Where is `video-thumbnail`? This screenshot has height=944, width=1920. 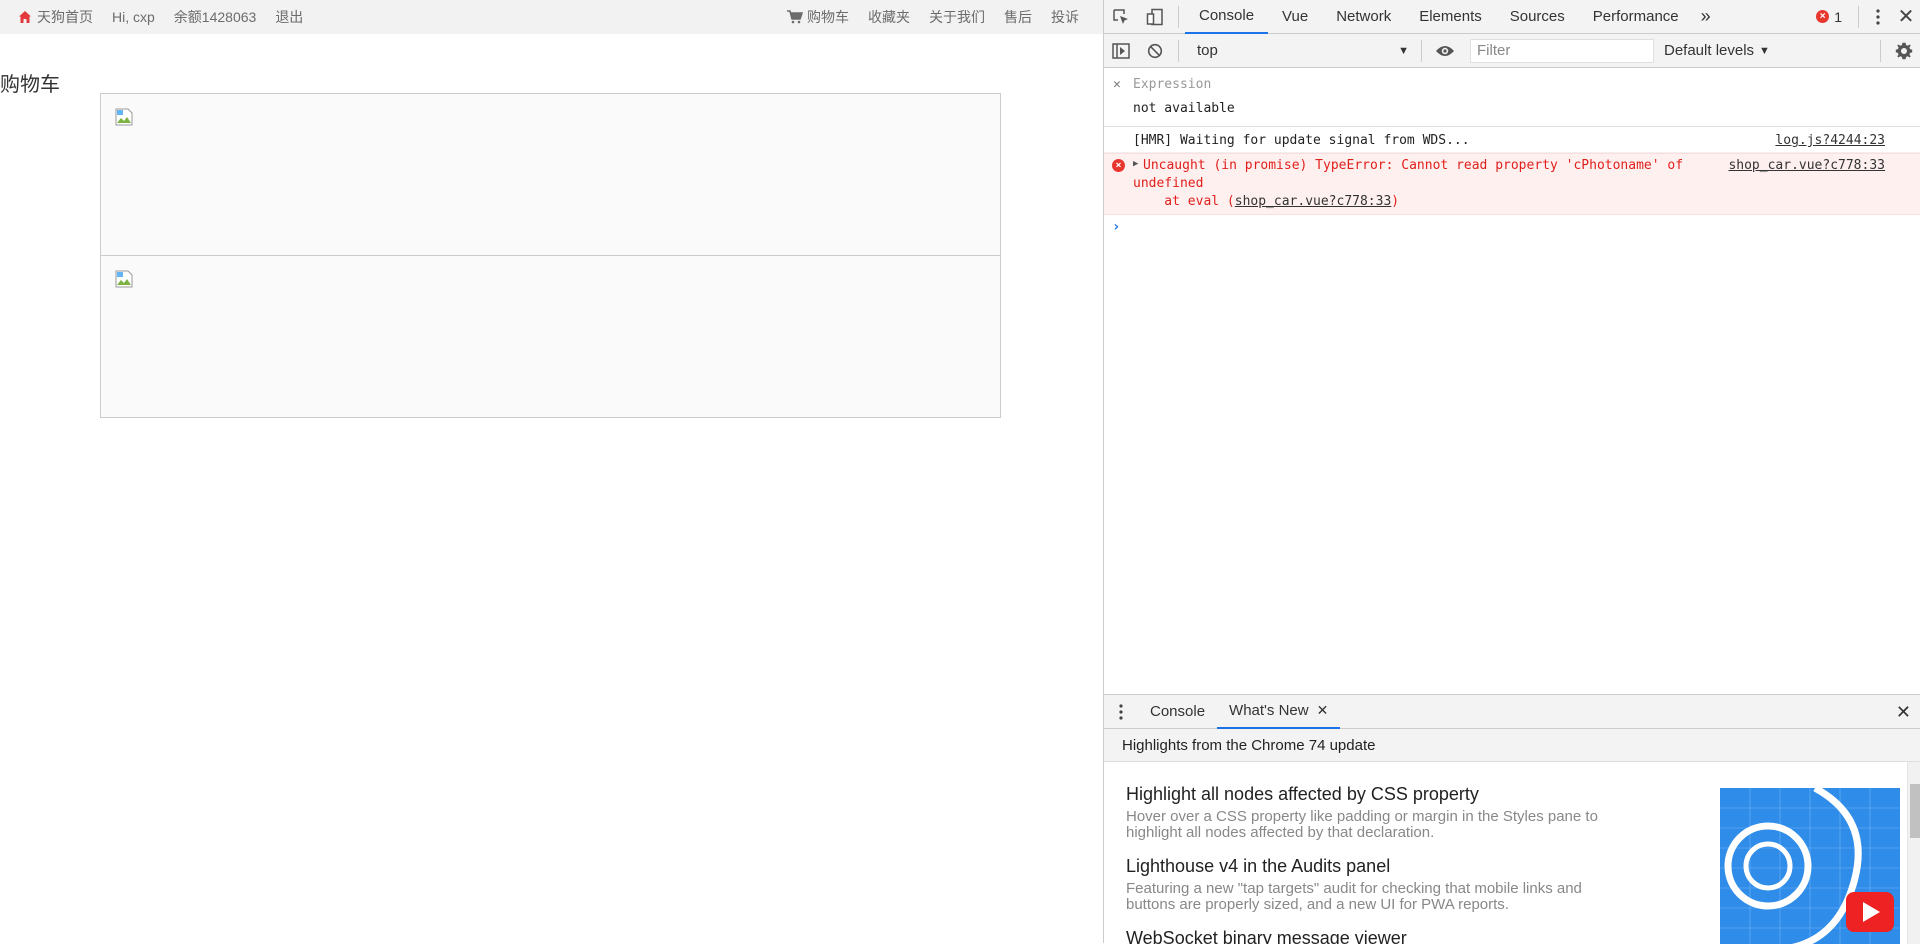 video-thumbnail is located at coordinates (1810, 866).